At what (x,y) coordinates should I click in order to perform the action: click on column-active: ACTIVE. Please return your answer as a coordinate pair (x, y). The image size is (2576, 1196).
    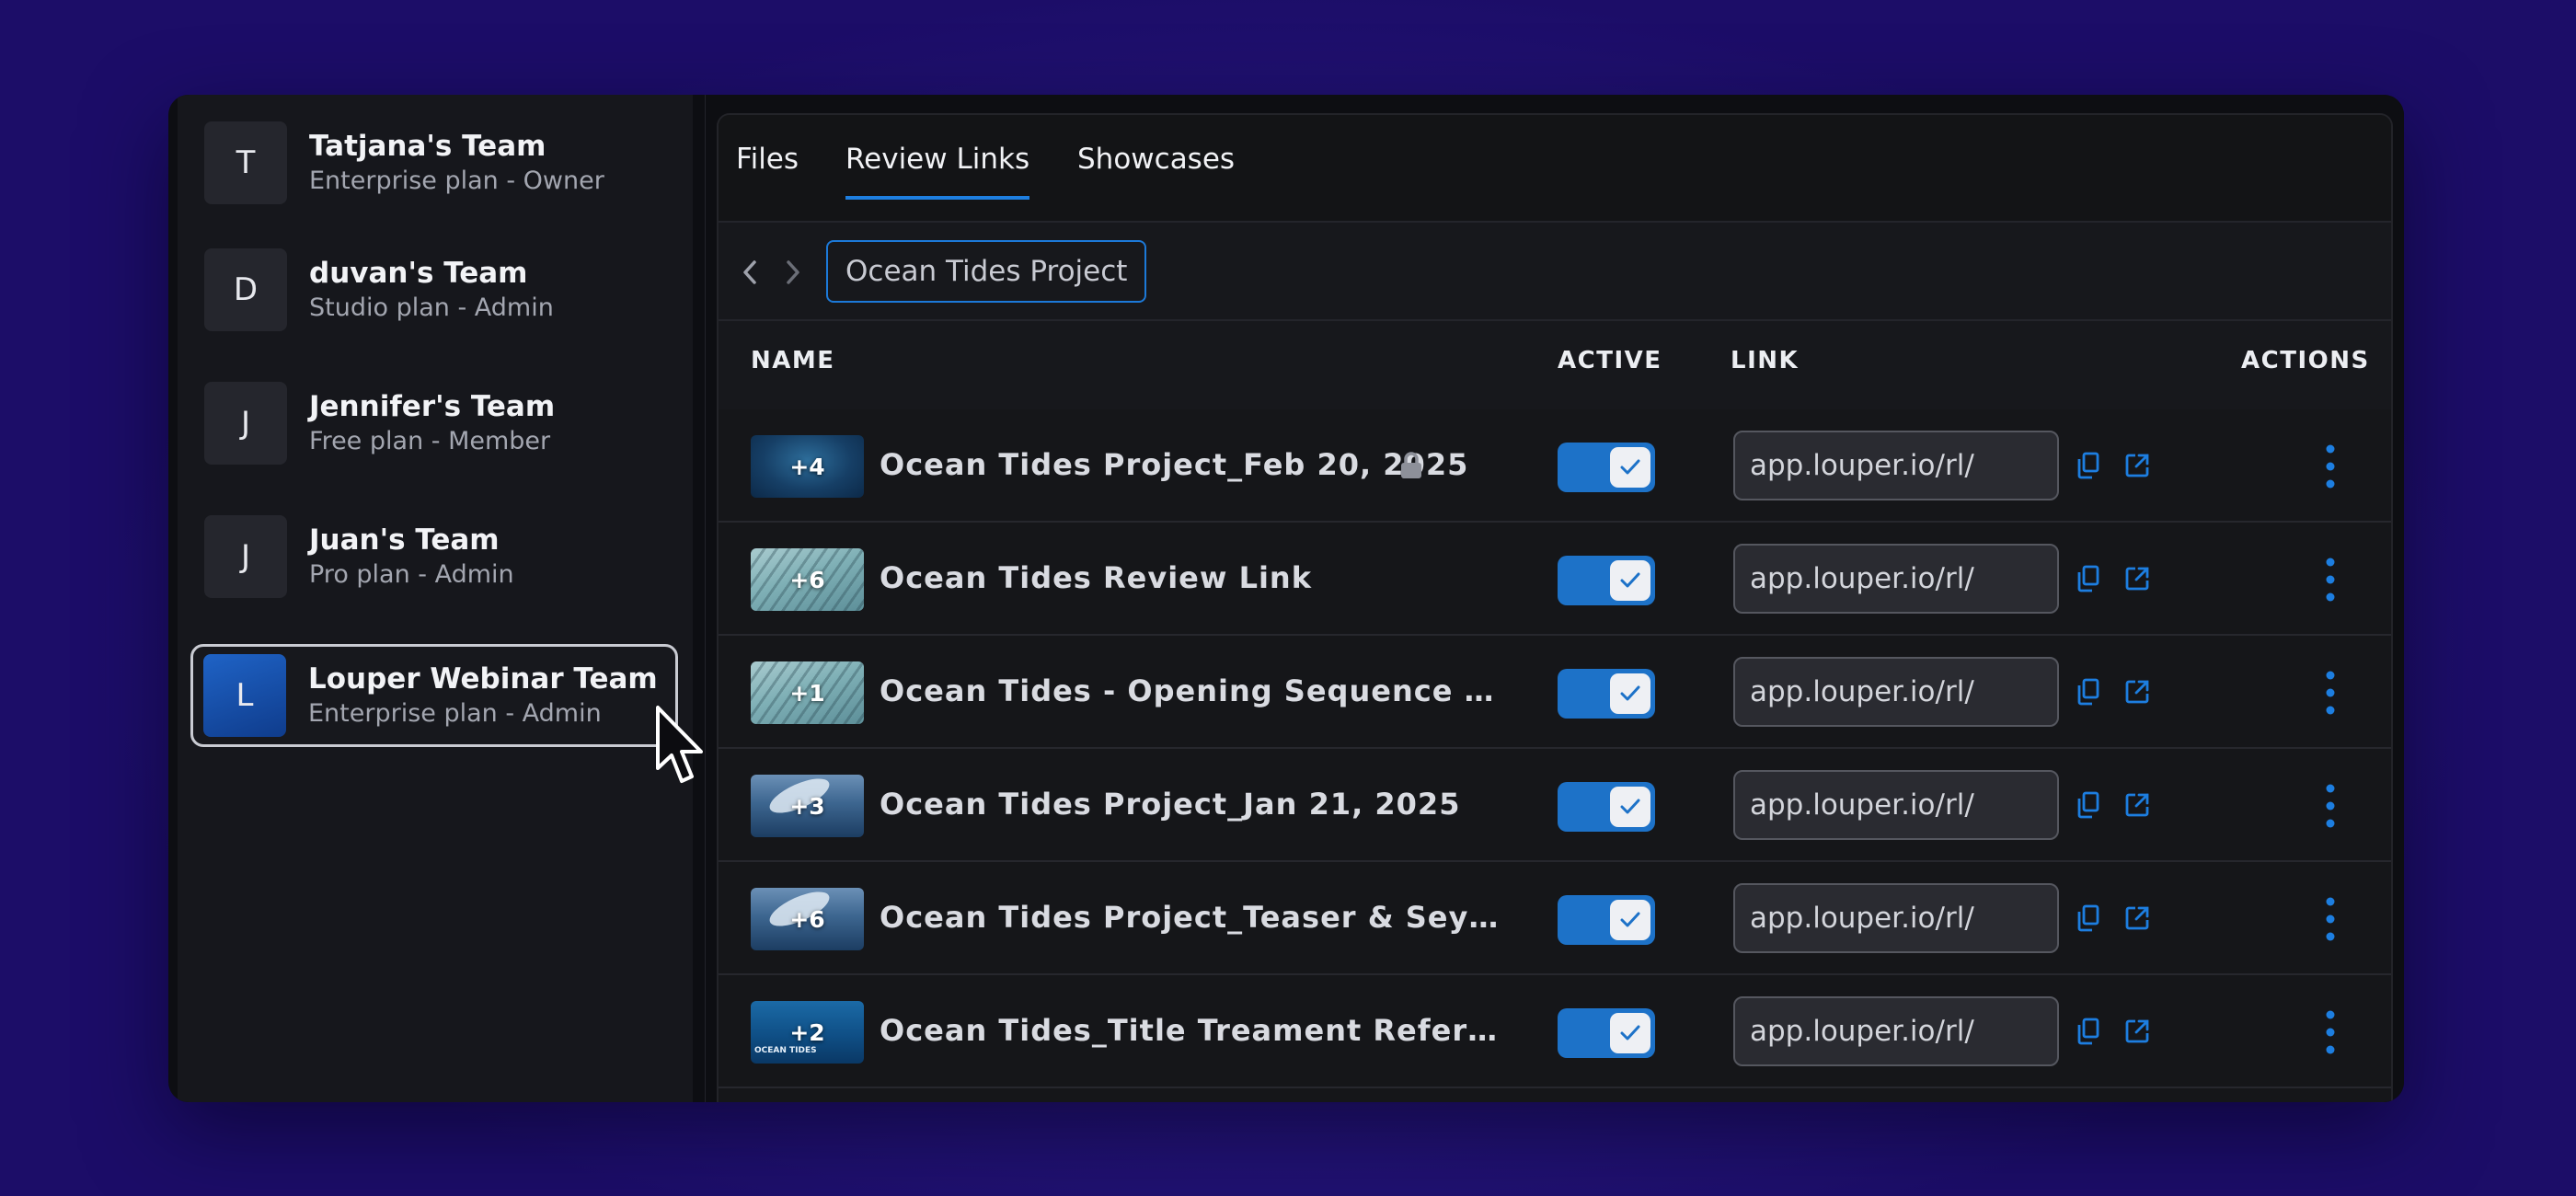
    Looking at the image, I should click on (1610, 360).